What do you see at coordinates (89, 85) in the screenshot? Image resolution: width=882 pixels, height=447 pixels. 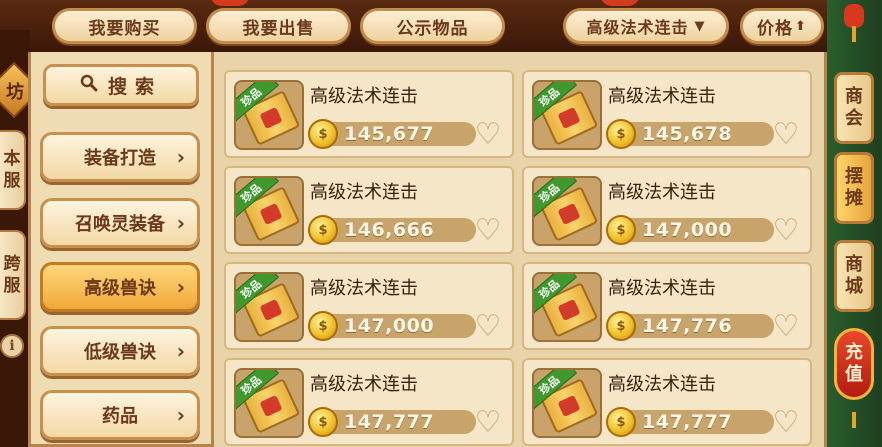 I see `search-icon` at bounding box center [89, 85].